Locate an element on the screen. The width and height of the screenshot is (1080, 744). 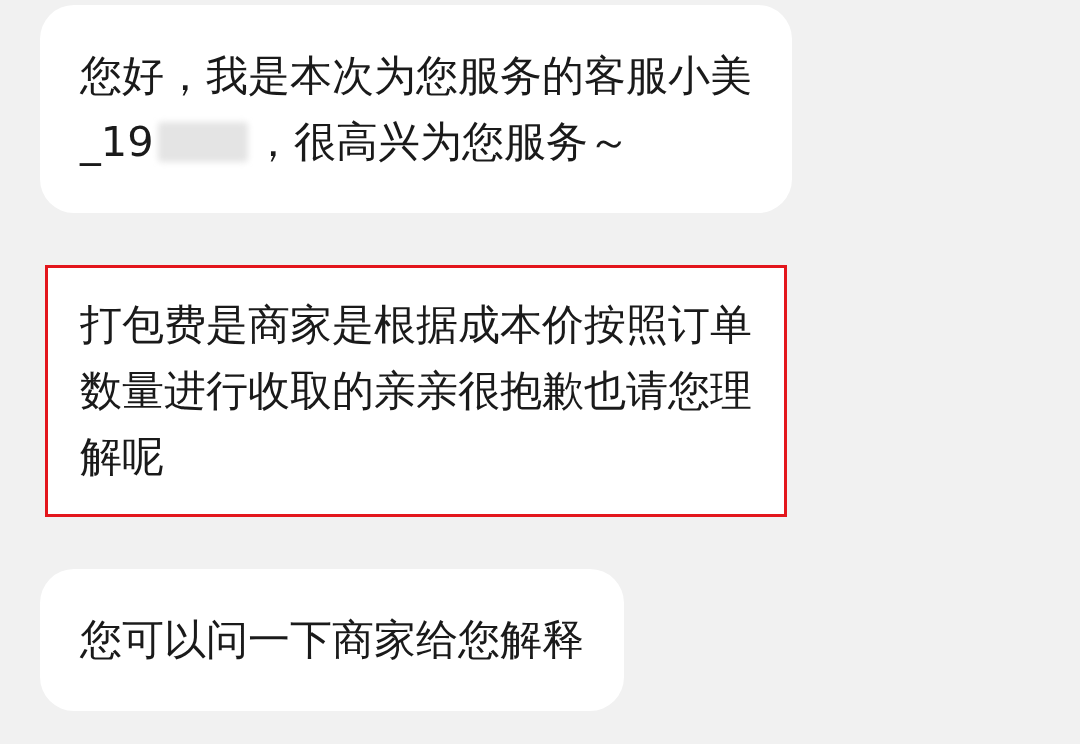
message-text: 您可以问一下商家给您解释 is located at coordinates (332, 640).